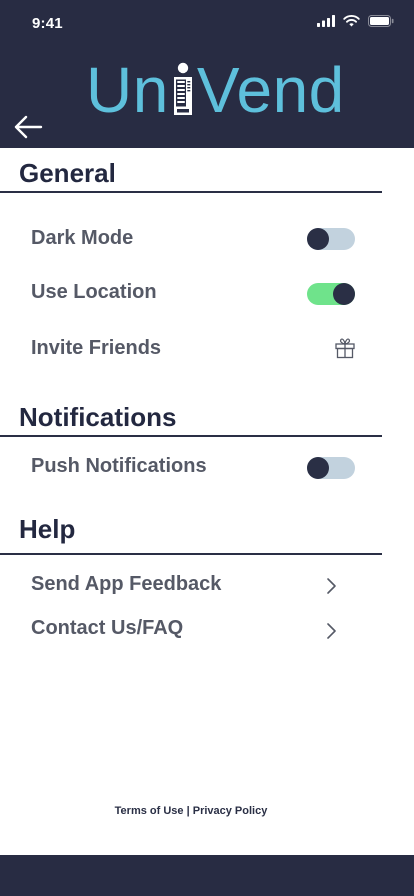 The width and height of the screenshot is (414, 896). Describe the element at coordinates (127, 90) in the screenshot. I see `logo-text-left: Un` at that location.